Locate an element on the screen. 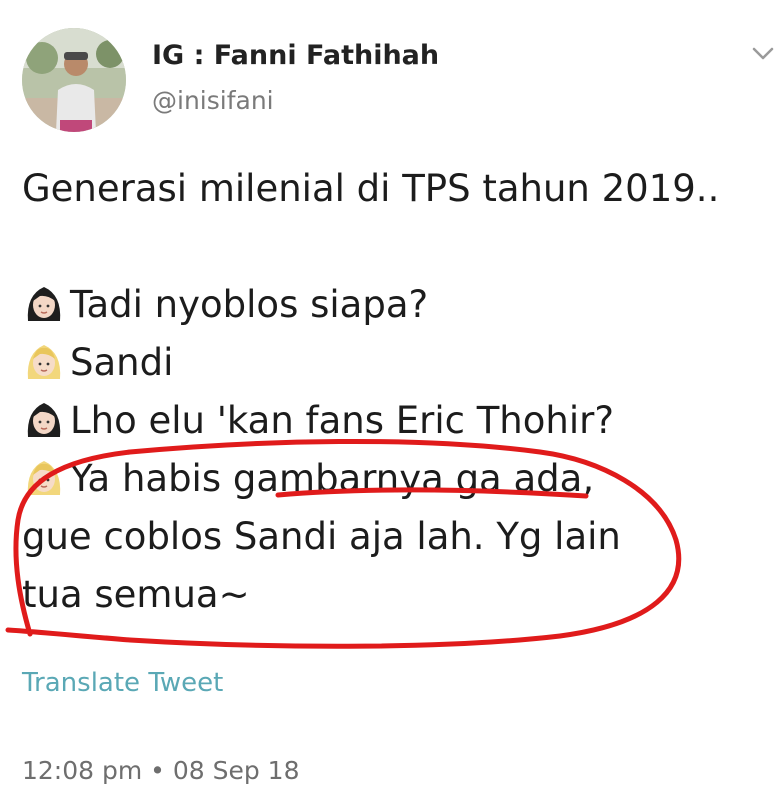 The width and height of the screenshot is (784, 809). display-name: IG : Fanni Fathihah is located at coordinates (295, 55).